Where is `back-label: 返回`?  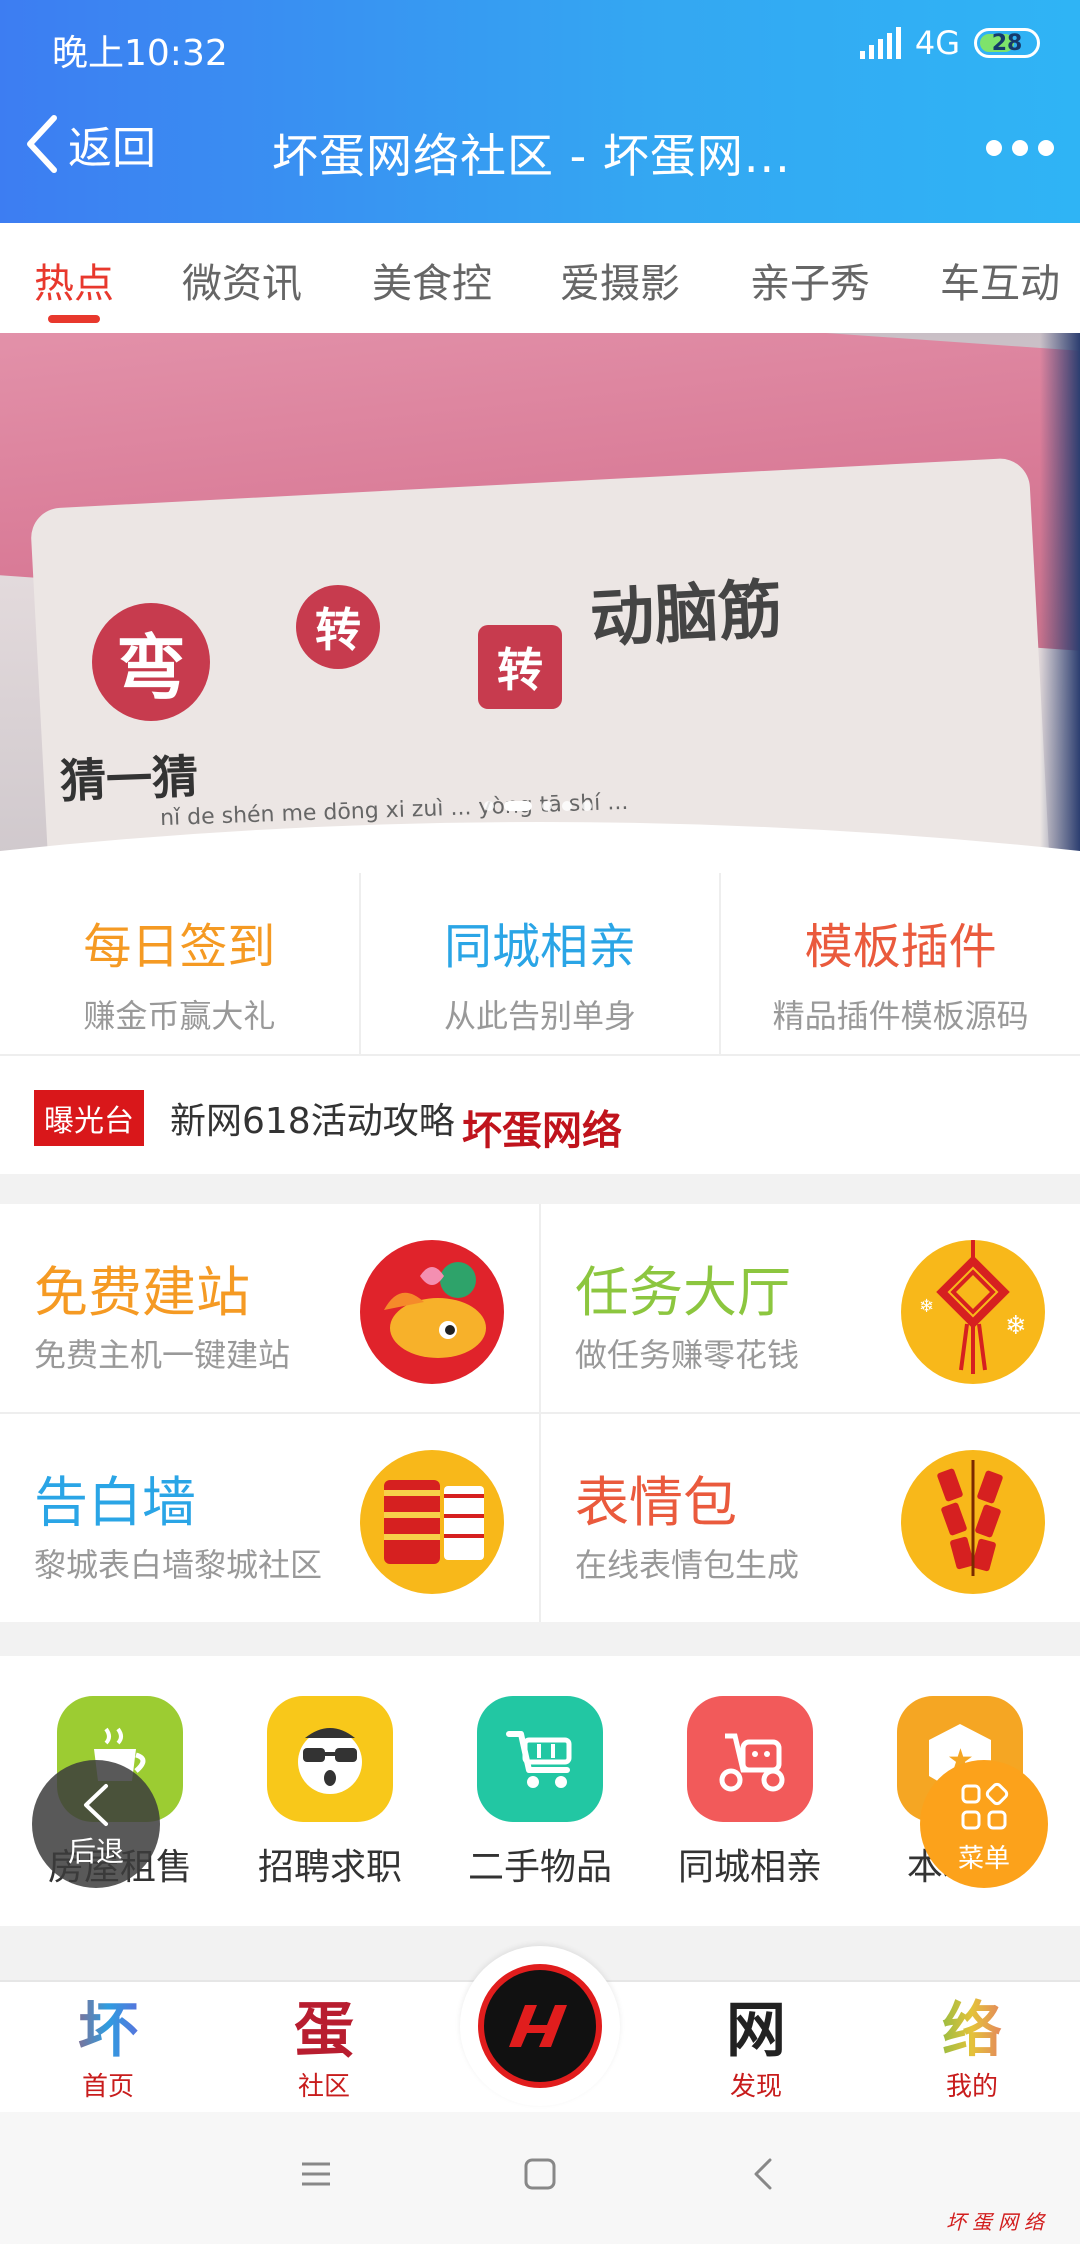
back-label: 返回 is located at coordinates (112, 148).